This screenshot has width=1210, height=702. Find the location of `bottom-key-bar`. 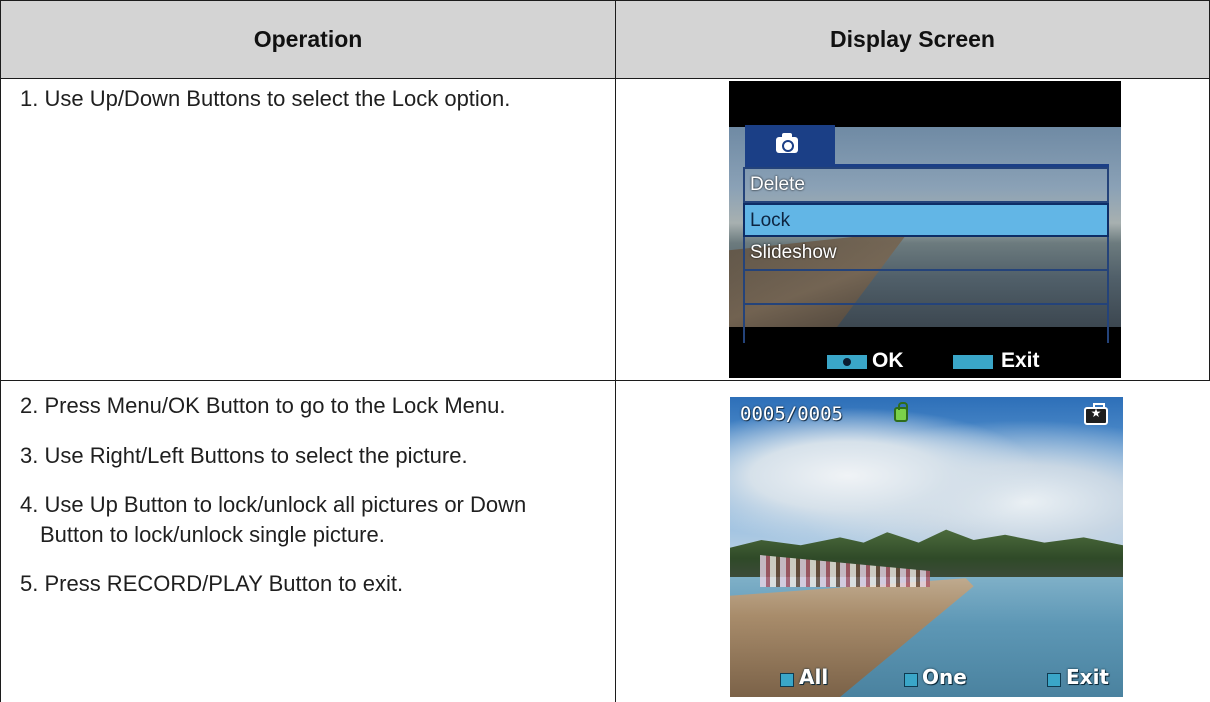

bottom-key-bar is located at coordinates (925, 360).